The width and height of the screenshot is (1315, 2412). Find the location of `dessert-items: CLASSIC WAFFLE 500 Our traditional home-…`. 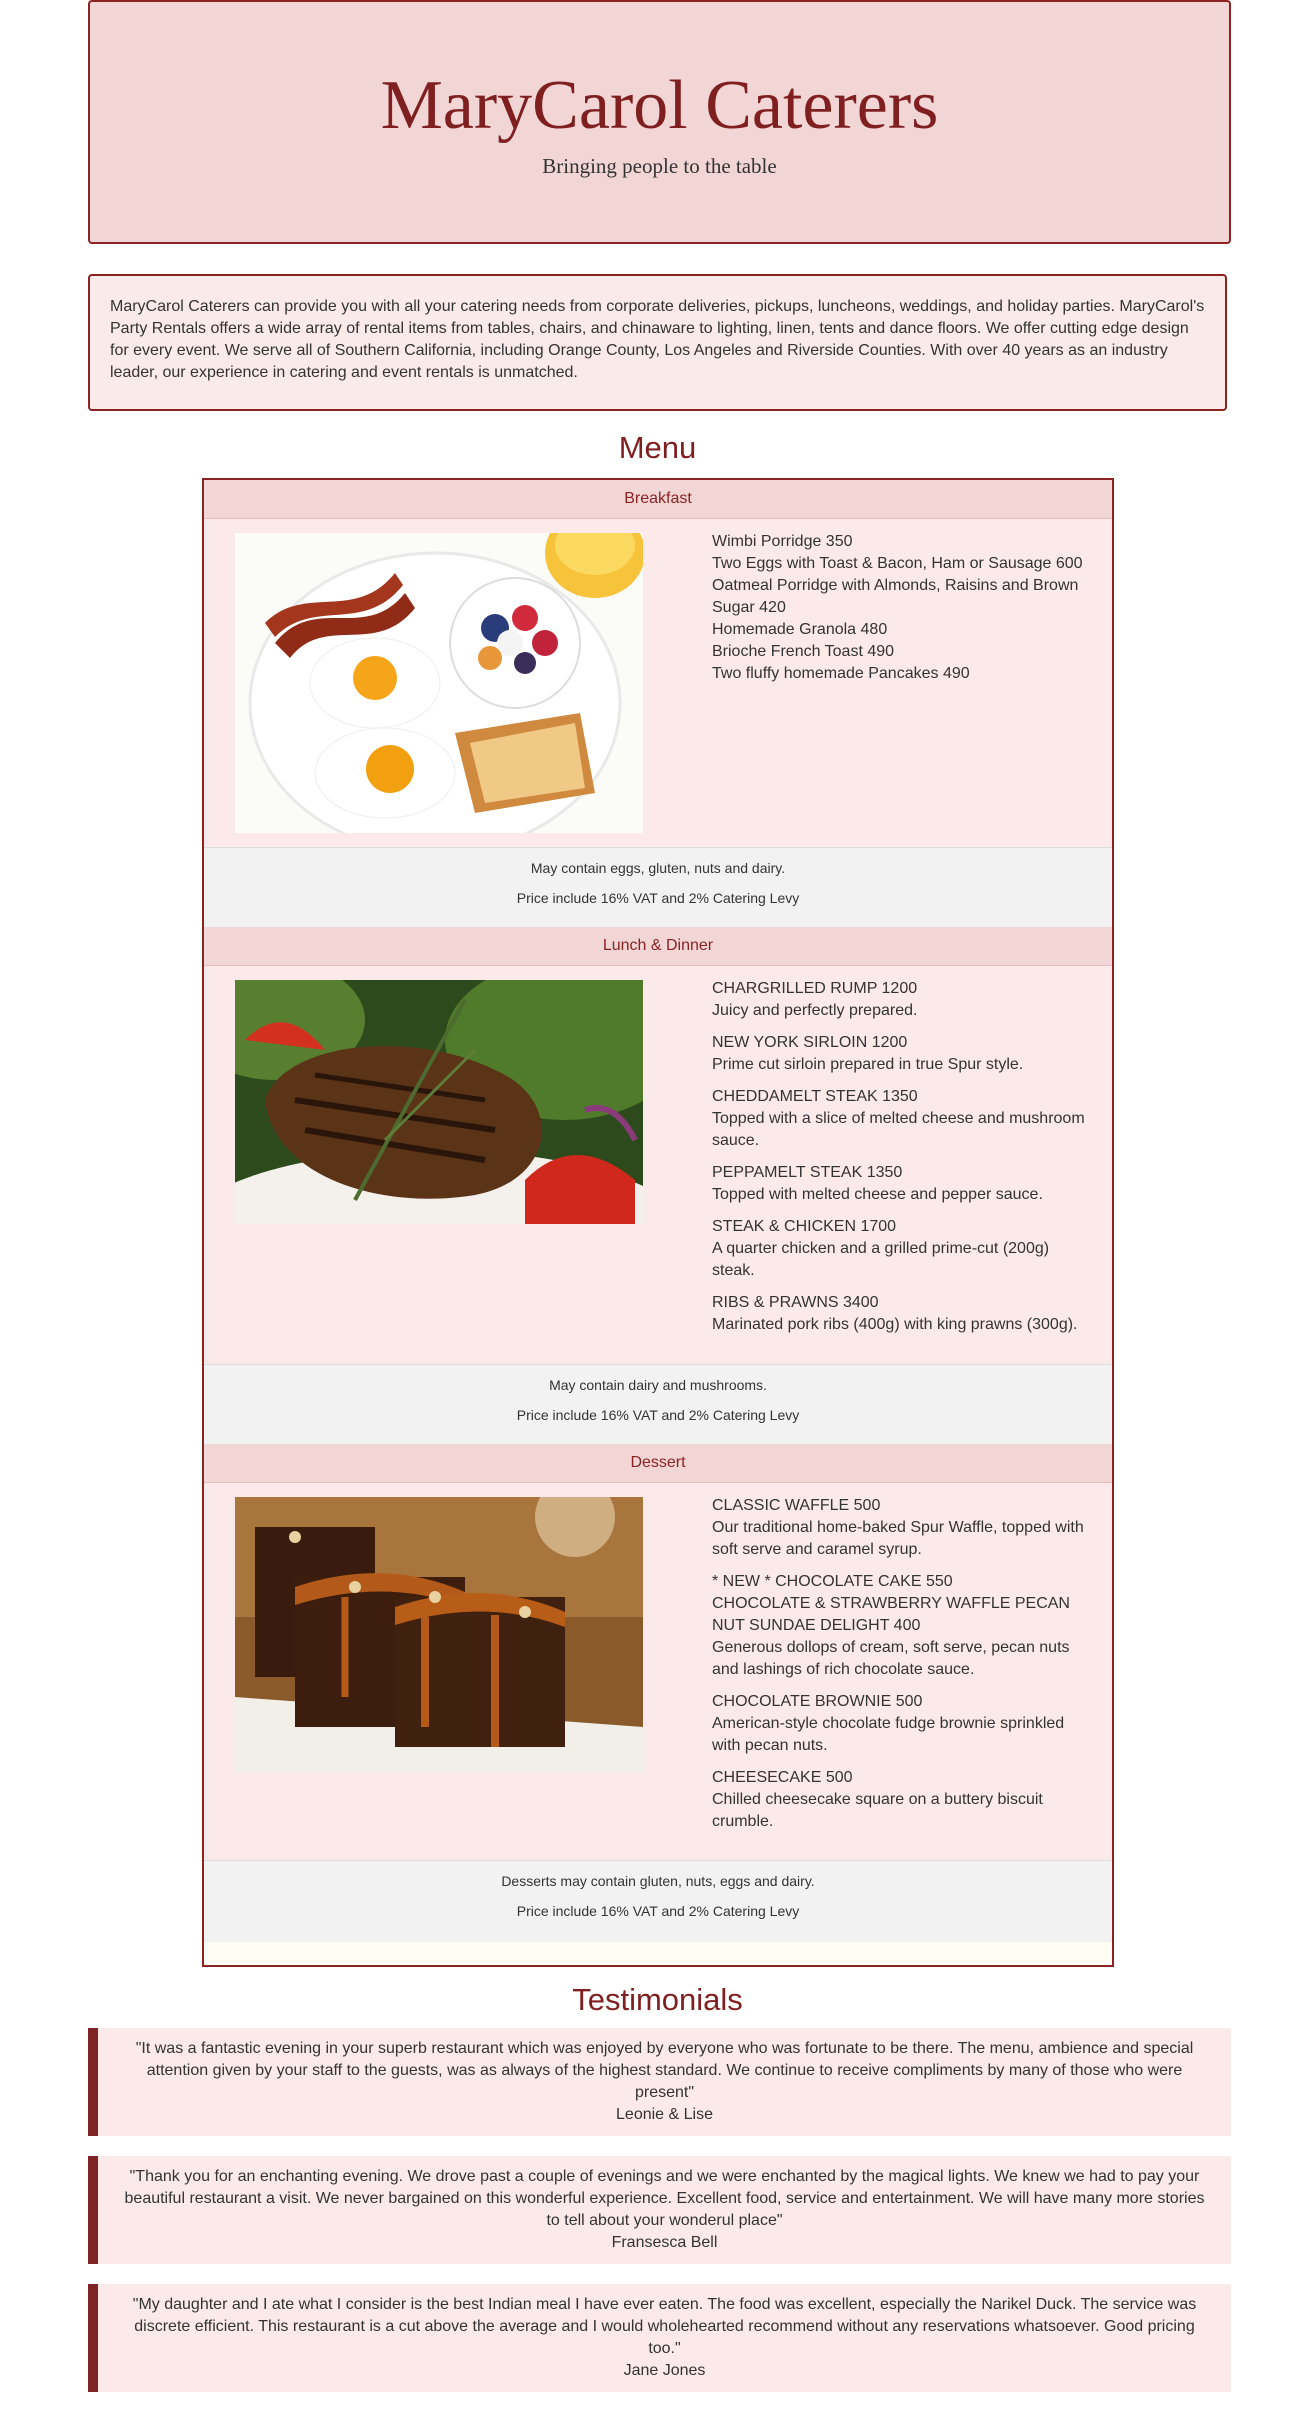

dessert-items: CLASSIC WAFFLE 500 Our traditional home-… is located at coordinates (902, 1669).